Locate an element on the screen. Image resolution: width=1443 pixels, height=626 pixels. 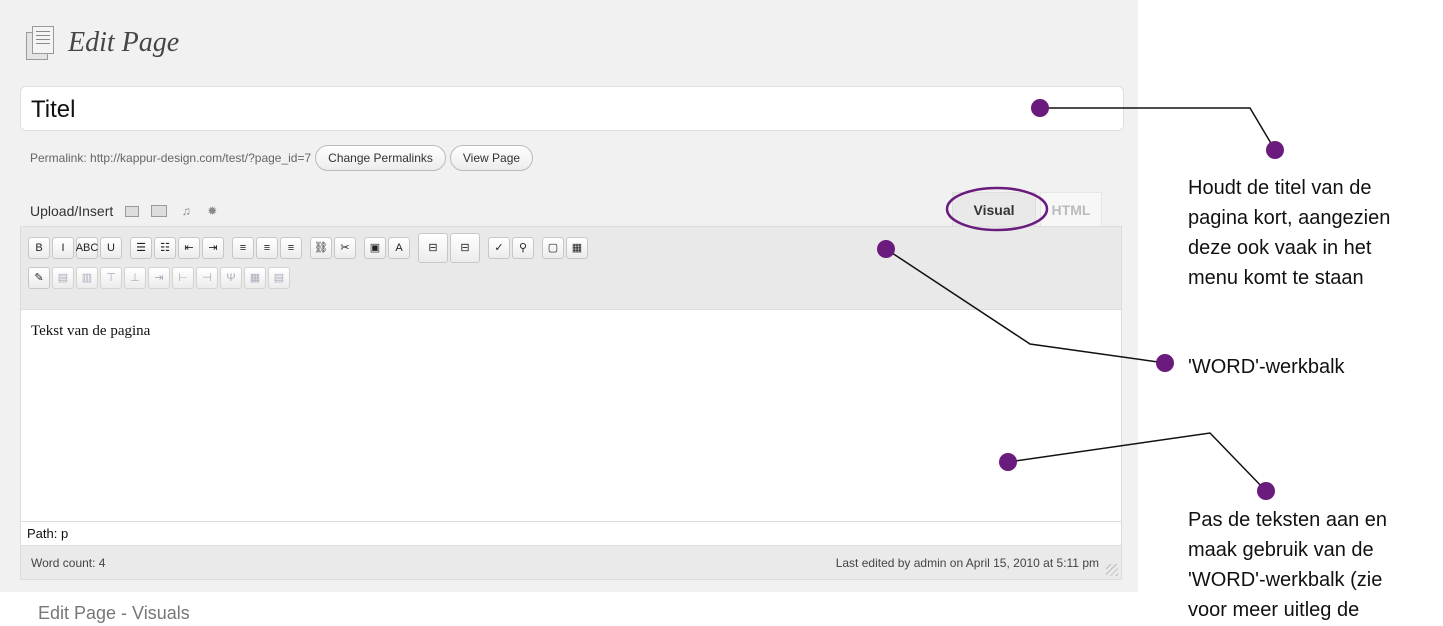
row-before-button: ⊤ is located at coordinates (111, 278).